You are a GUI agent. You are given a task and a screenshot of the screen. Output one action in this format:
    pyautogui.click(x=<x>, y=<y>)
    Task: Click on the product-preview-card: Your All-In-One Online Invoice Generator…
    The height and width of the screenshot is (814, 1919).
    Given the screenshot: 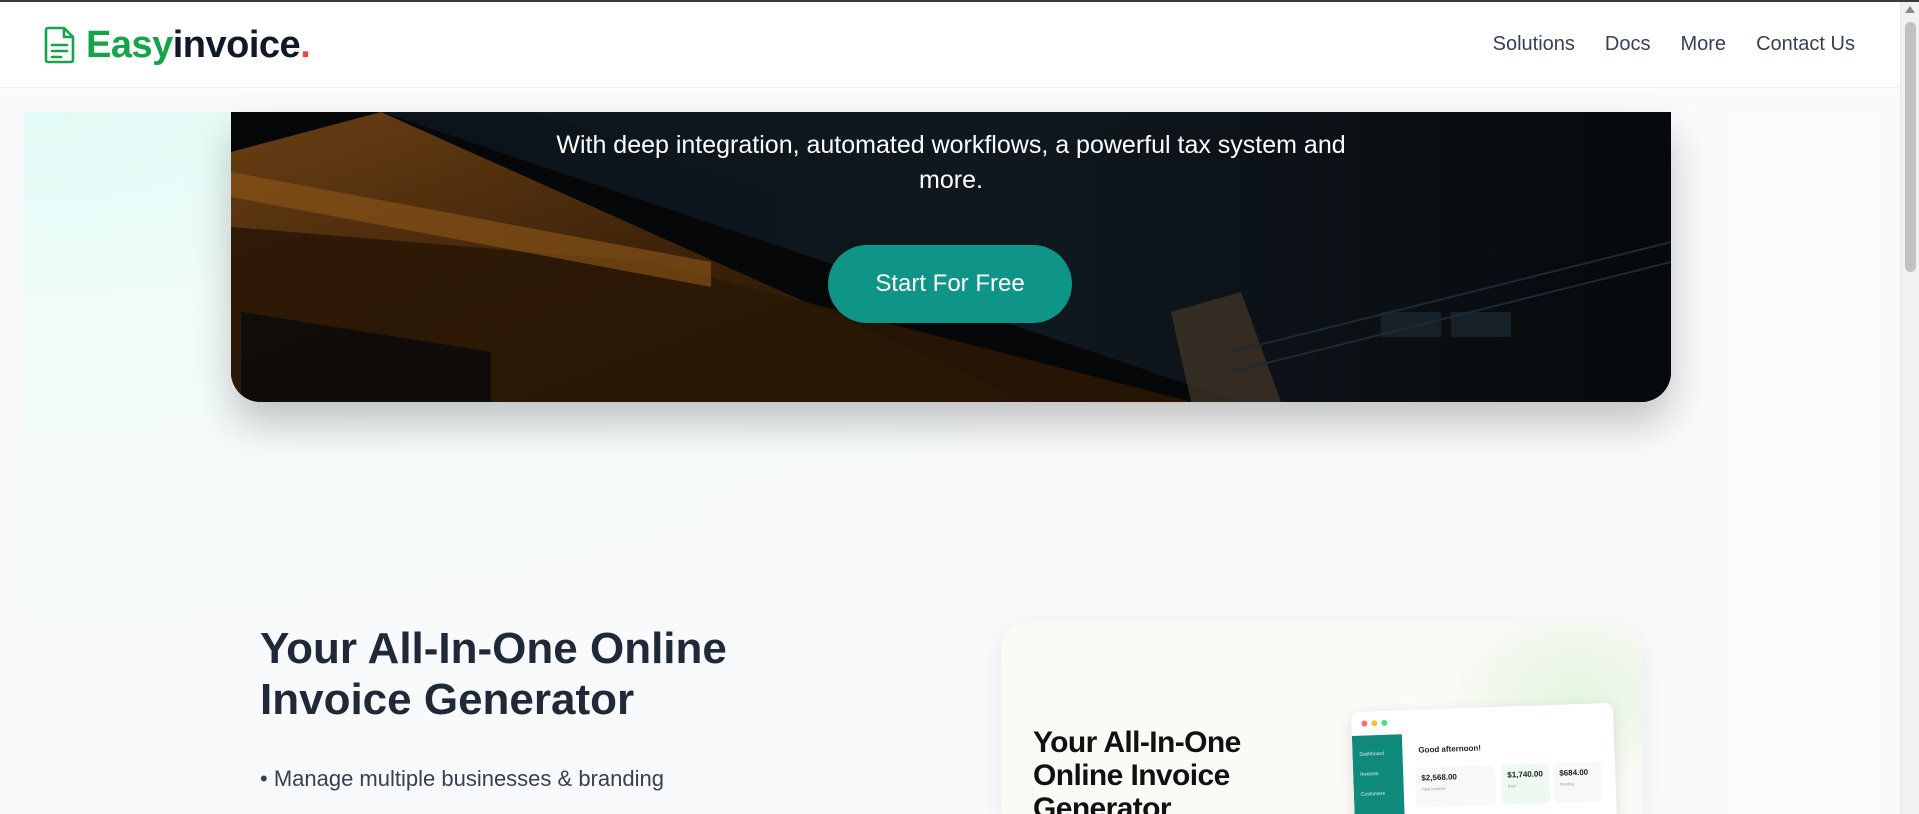 What is the action you would take?
    pyautogui.click(x=1321, y=718)
    